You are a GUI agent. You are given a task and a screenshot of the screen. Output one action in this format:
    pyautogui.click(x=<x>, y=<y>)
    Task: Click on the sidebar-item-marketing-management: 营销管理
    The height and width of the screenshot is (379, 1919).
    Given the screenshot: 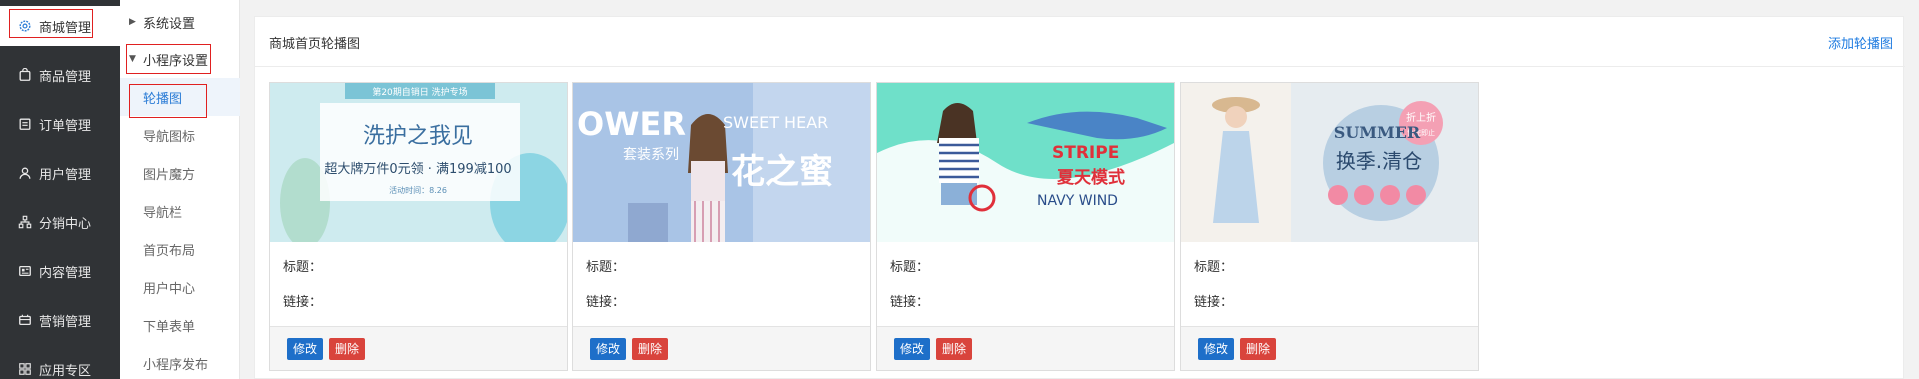 What is the action you would take?
    pyautogui.click(x=60, y=320)
    